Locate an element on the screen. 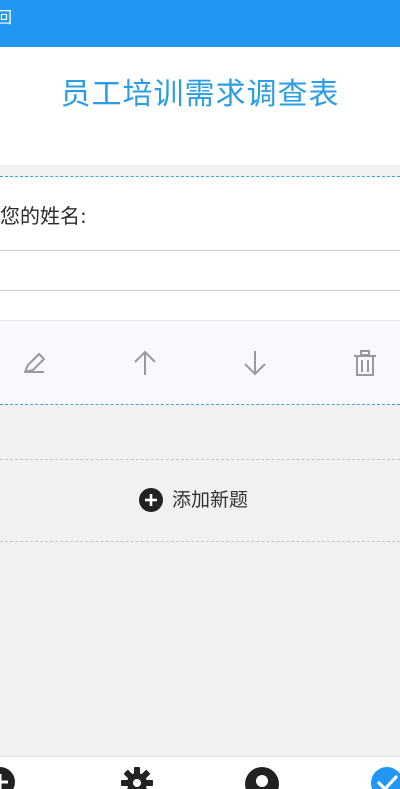  arrow-up-icon is located at coordinates (145, 362).